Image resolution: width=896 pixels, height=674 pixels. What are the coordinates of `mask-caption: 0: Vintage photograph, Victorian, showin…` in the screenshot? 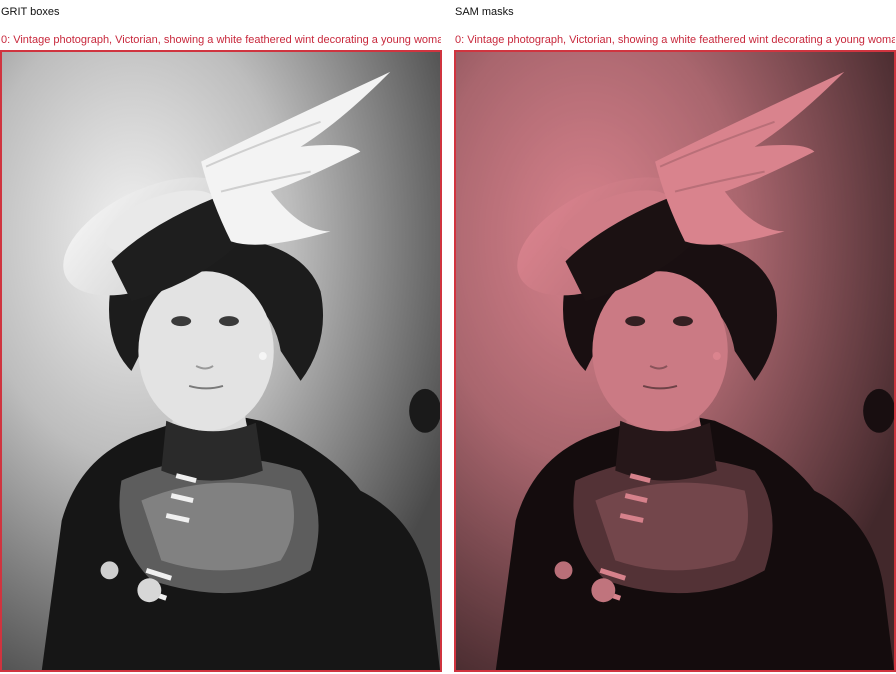 It's located at (675, 40).